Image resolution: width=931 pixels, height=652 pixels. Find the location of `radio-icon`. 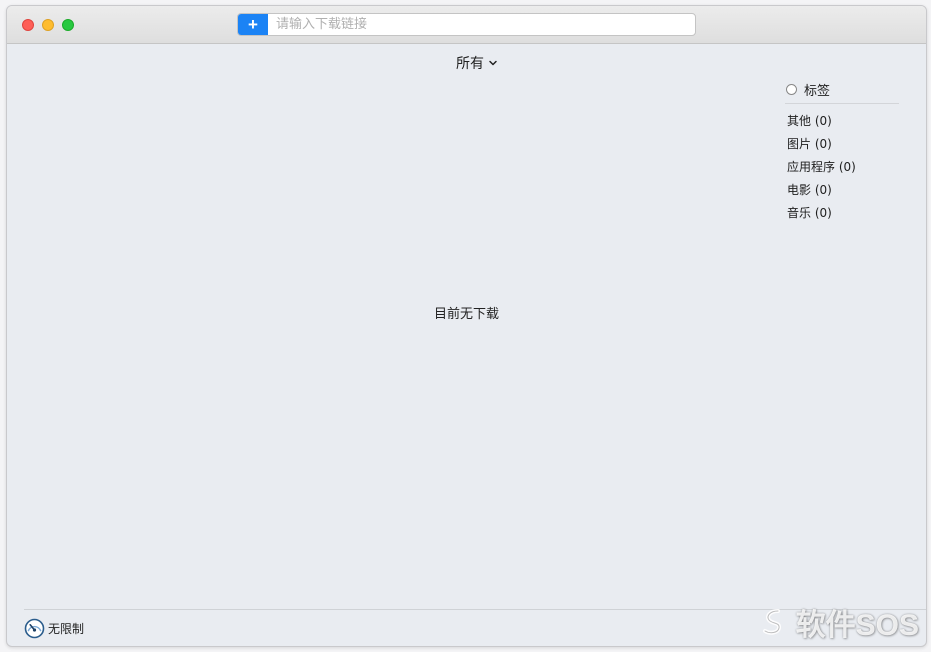

radio-icon is located at coordinates (791, 89).